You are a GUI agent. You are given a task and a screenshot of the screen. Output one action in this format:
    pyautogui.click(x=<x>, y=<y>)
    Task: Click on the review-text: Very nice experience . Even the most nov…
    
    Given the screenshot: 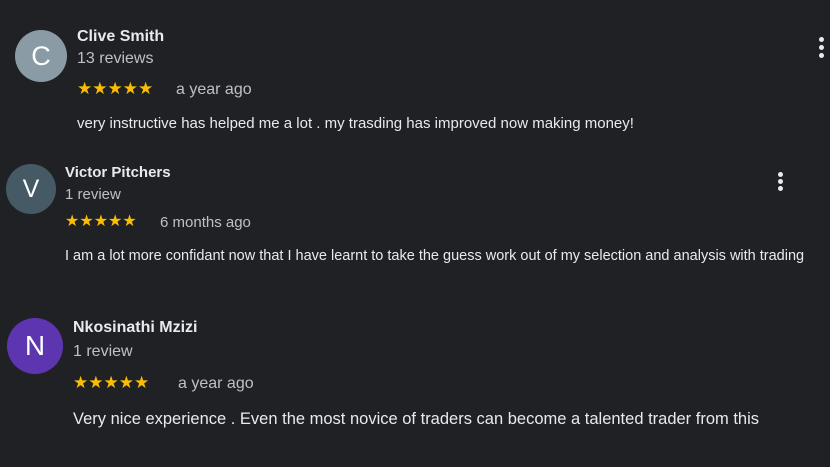 What is the action you would take?
    pyautogui.click(x=416, y=419)
    